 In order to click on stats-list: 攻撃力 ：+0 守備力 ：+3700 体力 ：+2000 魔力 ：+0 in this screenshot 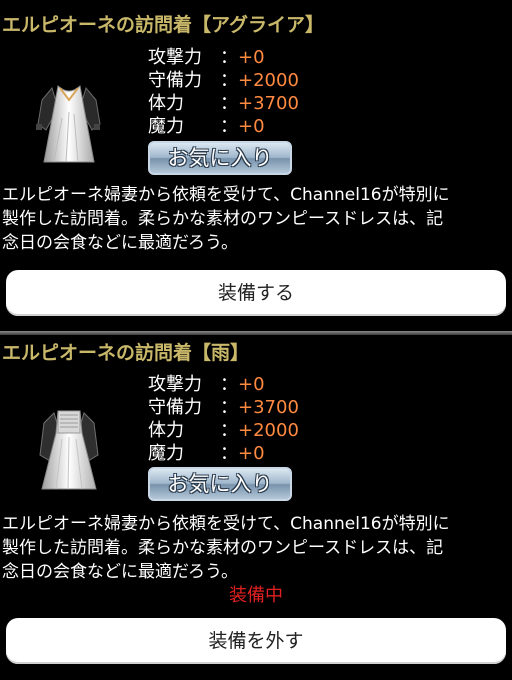, I will do `click(223, 419)`.